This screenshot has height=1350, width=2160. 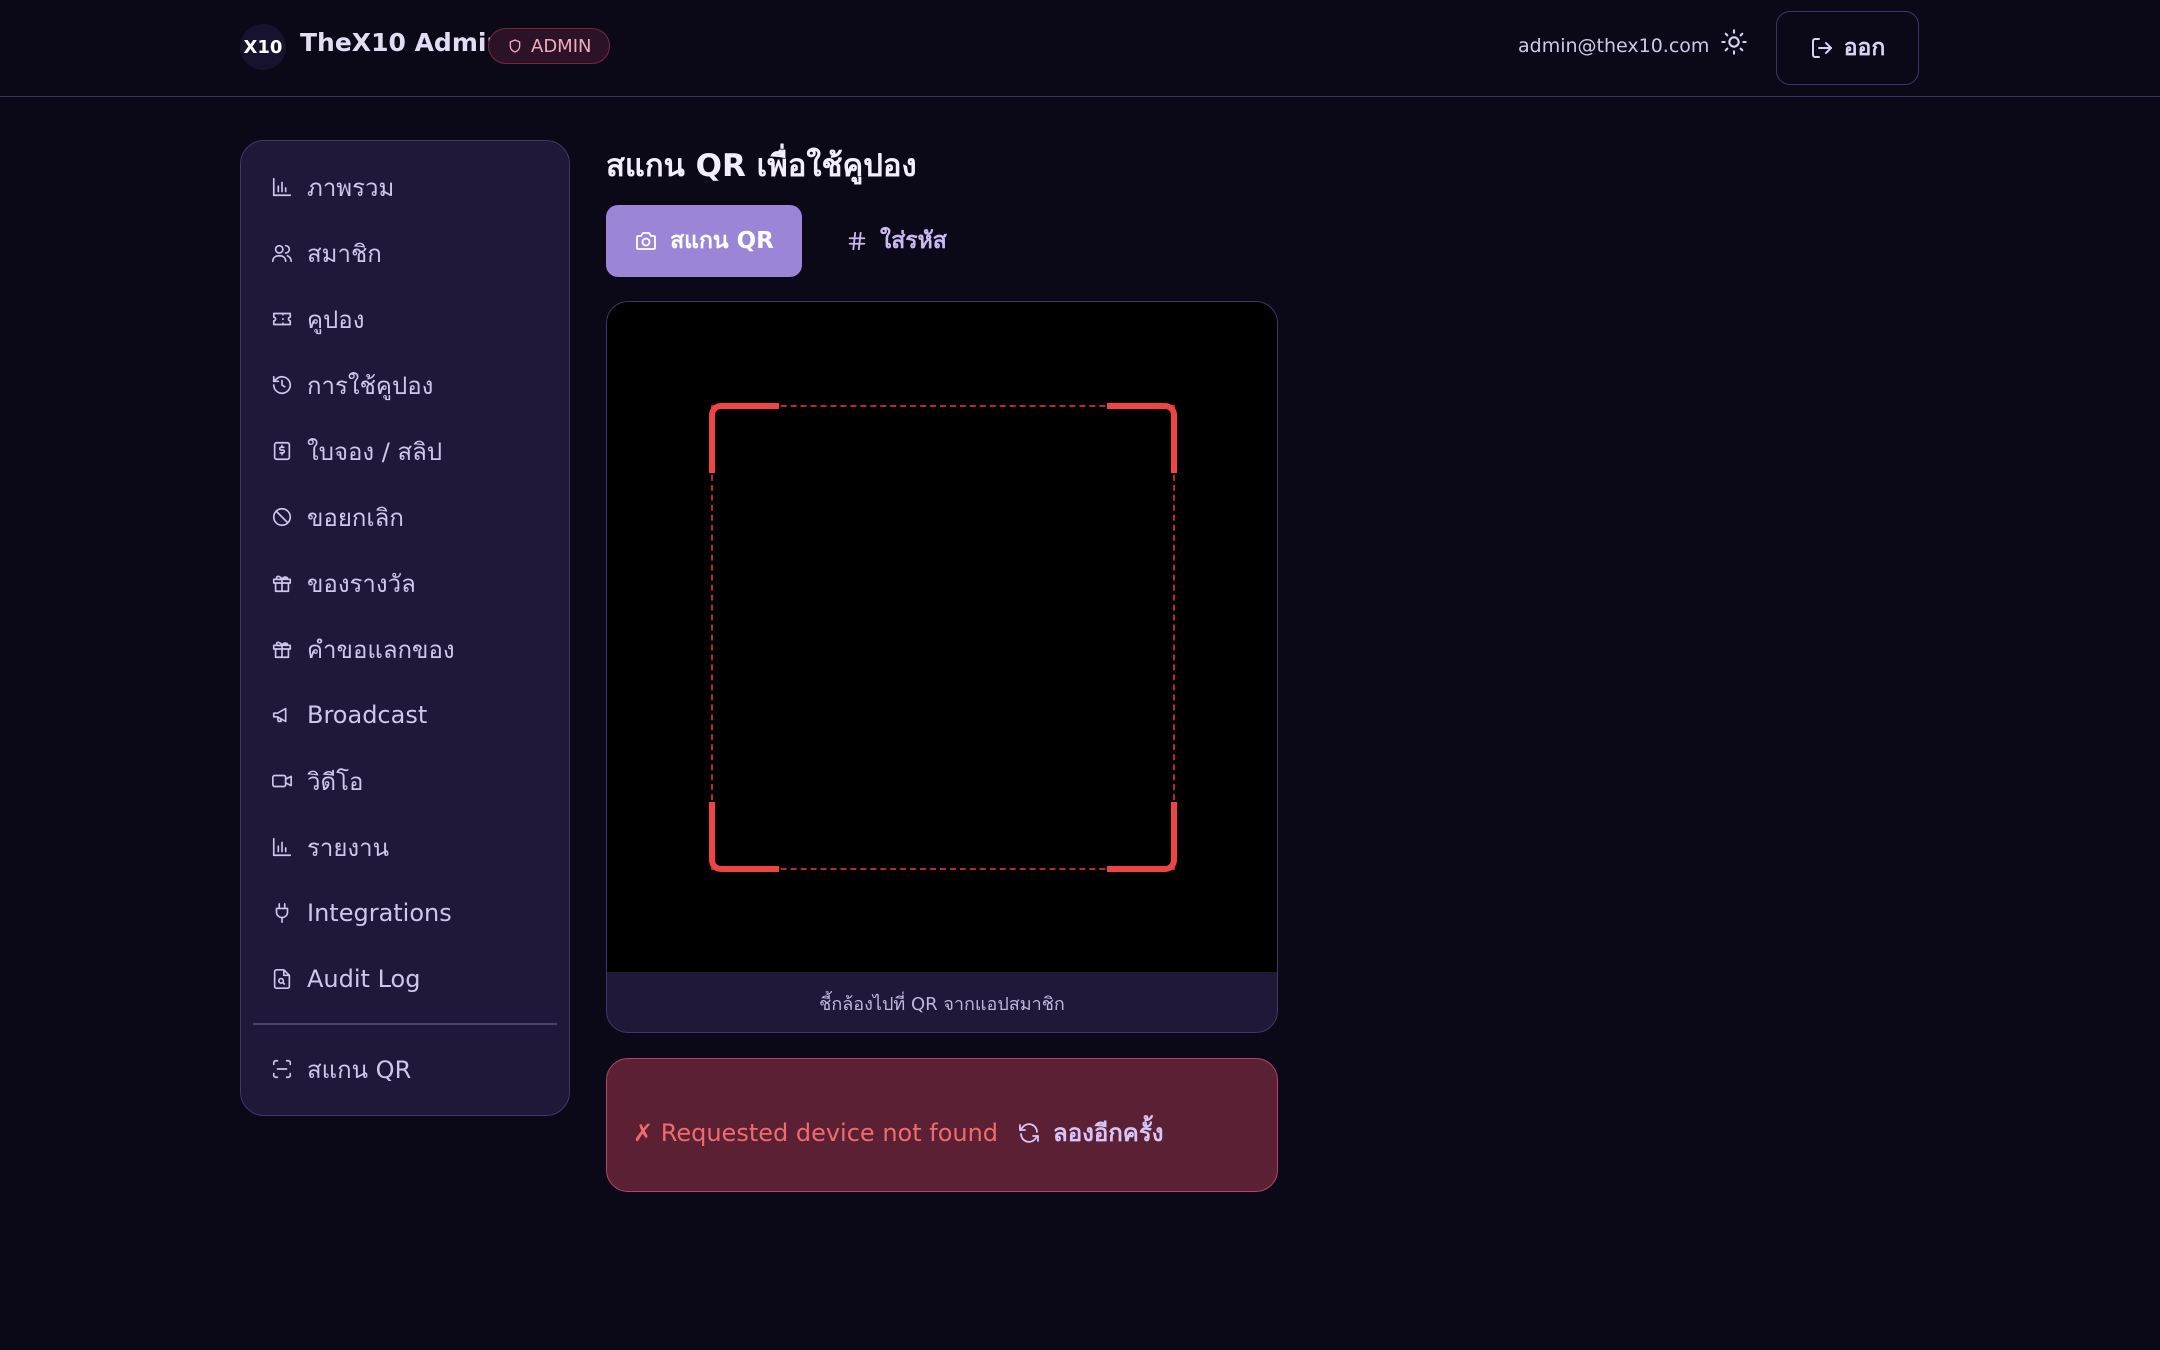 I want to click on sidebar-item-label: สมาชิก, so click(x=344, y=253).